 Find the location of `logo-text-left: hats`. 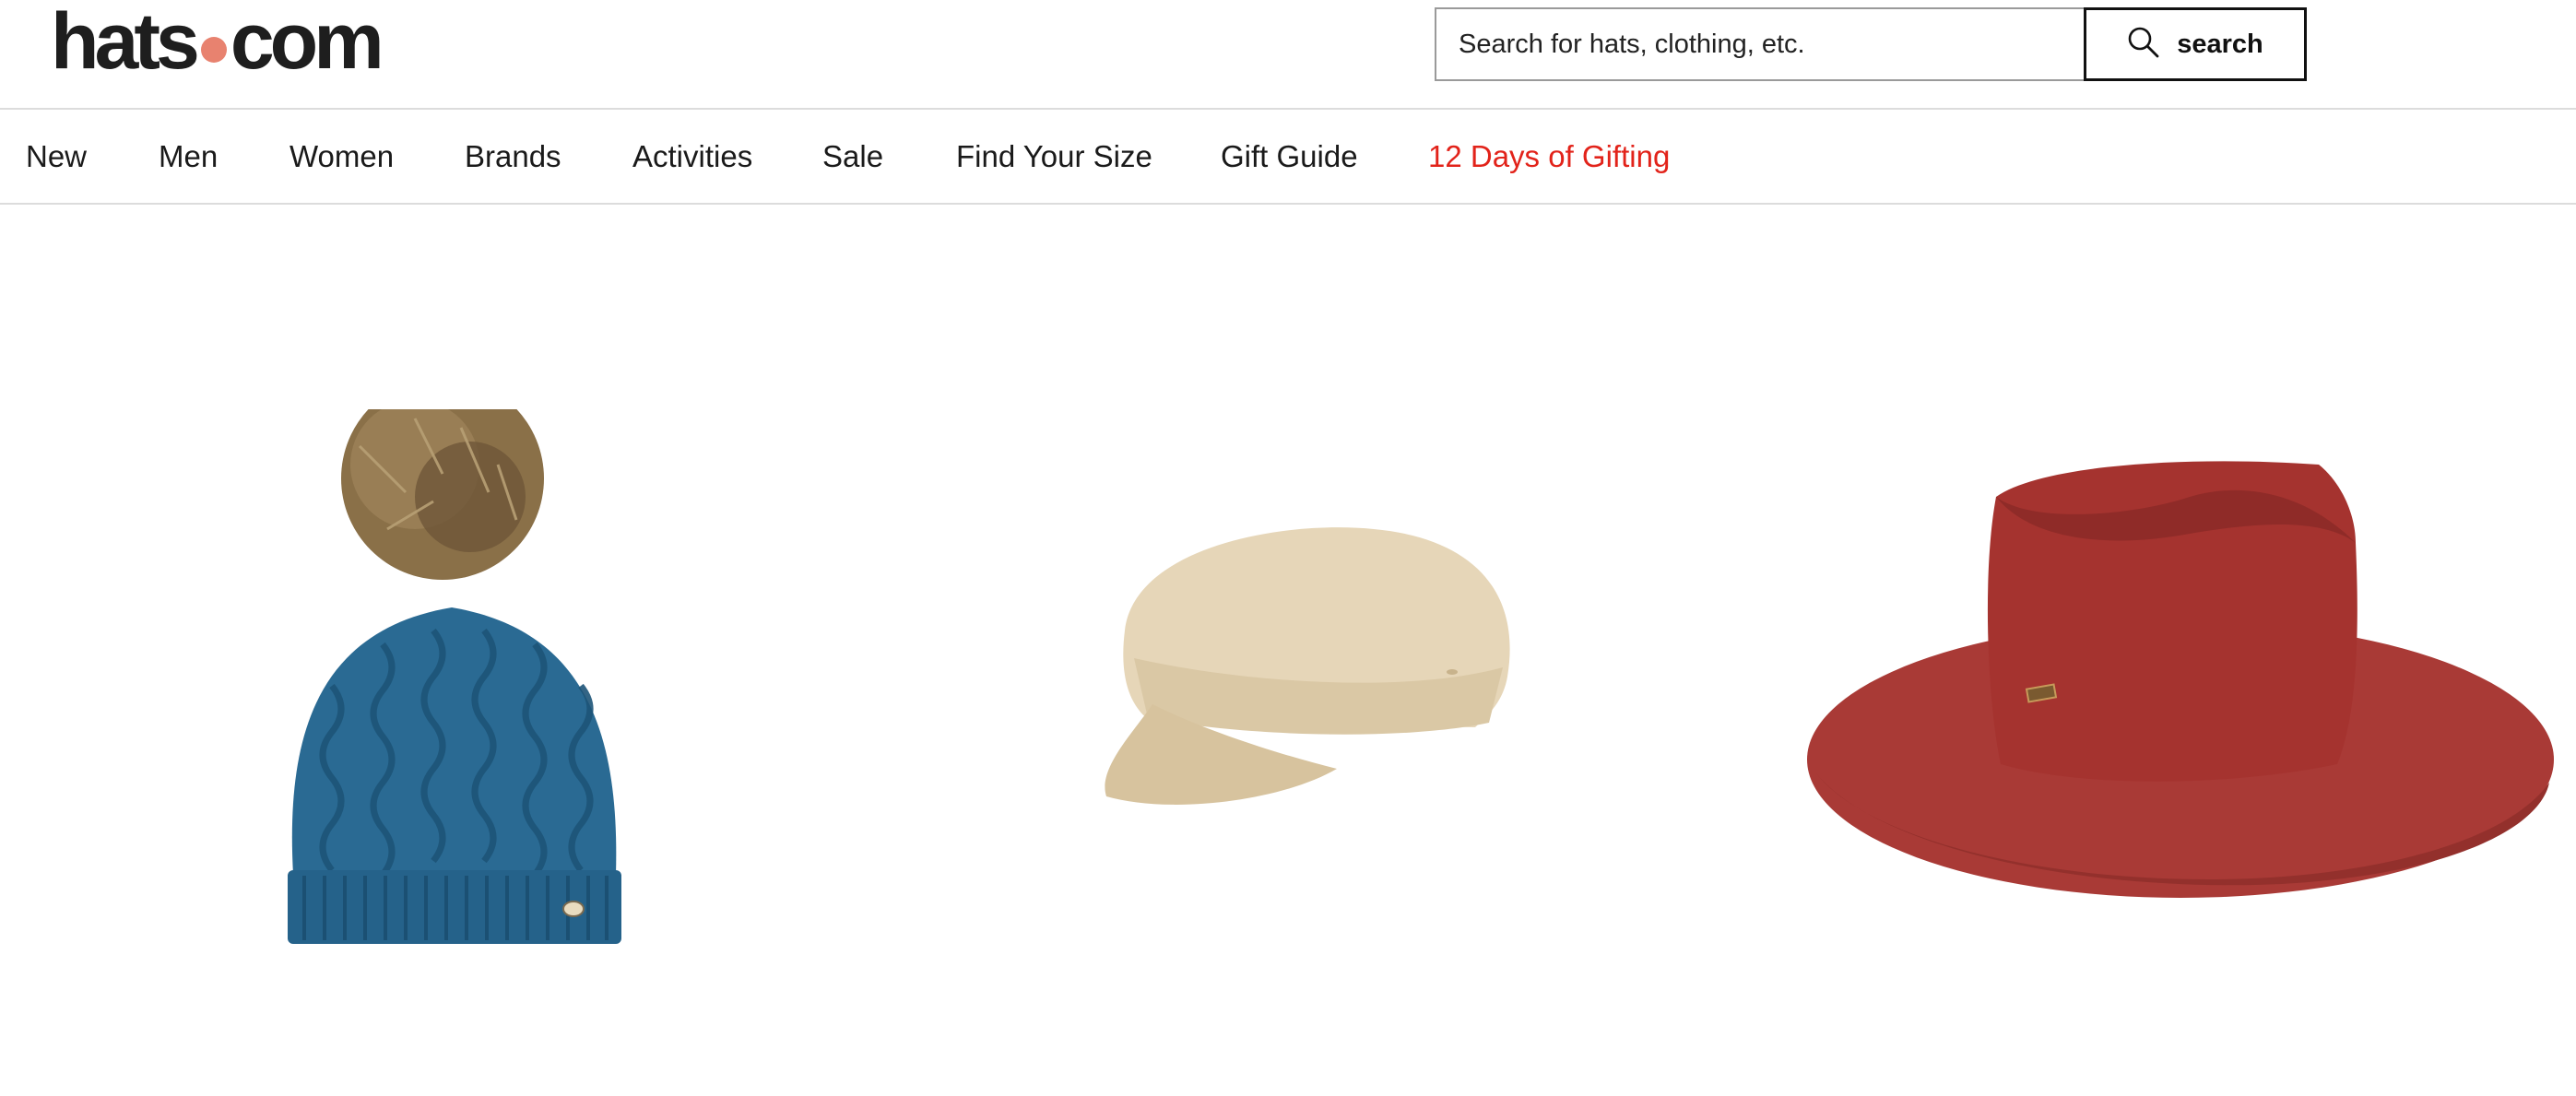

logo-text-left: hats is located at coordinates (125, 43).